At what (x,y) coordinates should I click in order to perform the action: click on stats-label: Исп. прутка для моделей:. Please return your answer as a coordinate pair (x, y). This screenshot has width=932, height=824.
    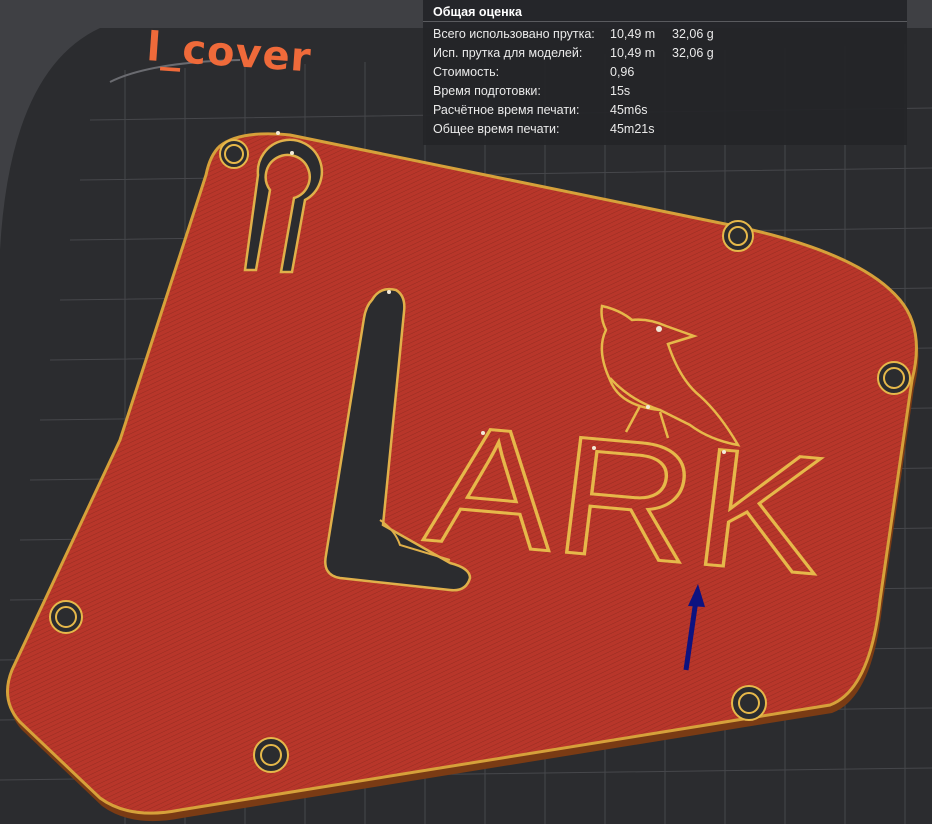
    Looking at the image, I should click on (508, 53).